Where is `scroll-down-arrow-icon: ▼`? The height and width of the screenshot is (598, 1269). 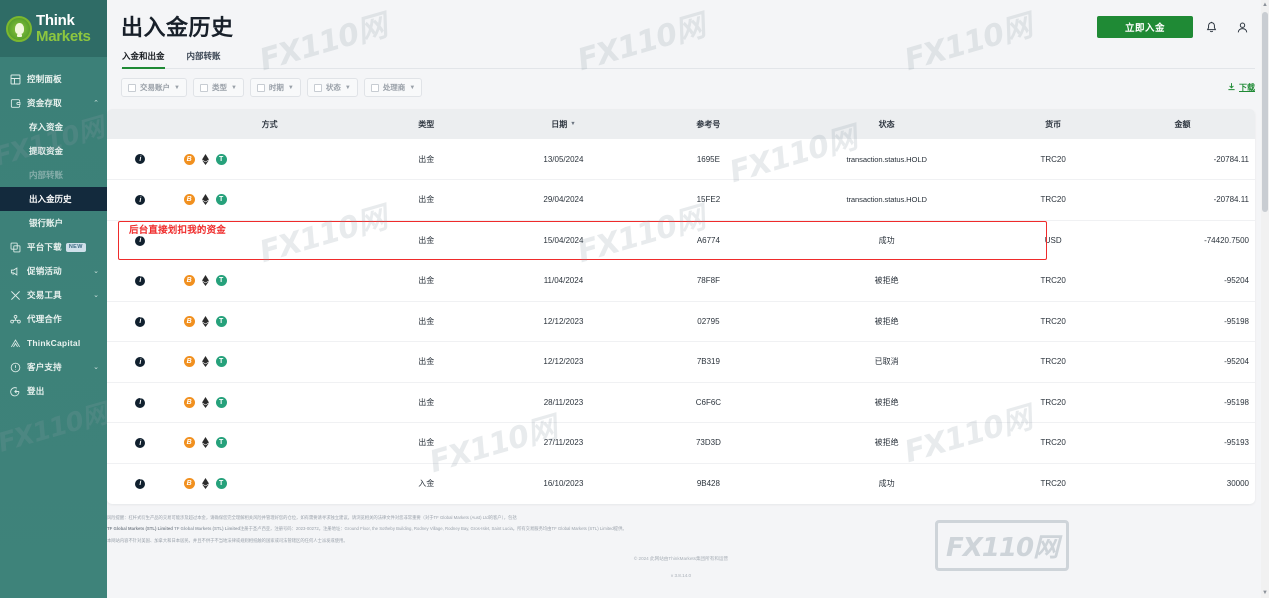 scroll-down-arrow-icon: ▼ is located at coordinates (1265, 593).